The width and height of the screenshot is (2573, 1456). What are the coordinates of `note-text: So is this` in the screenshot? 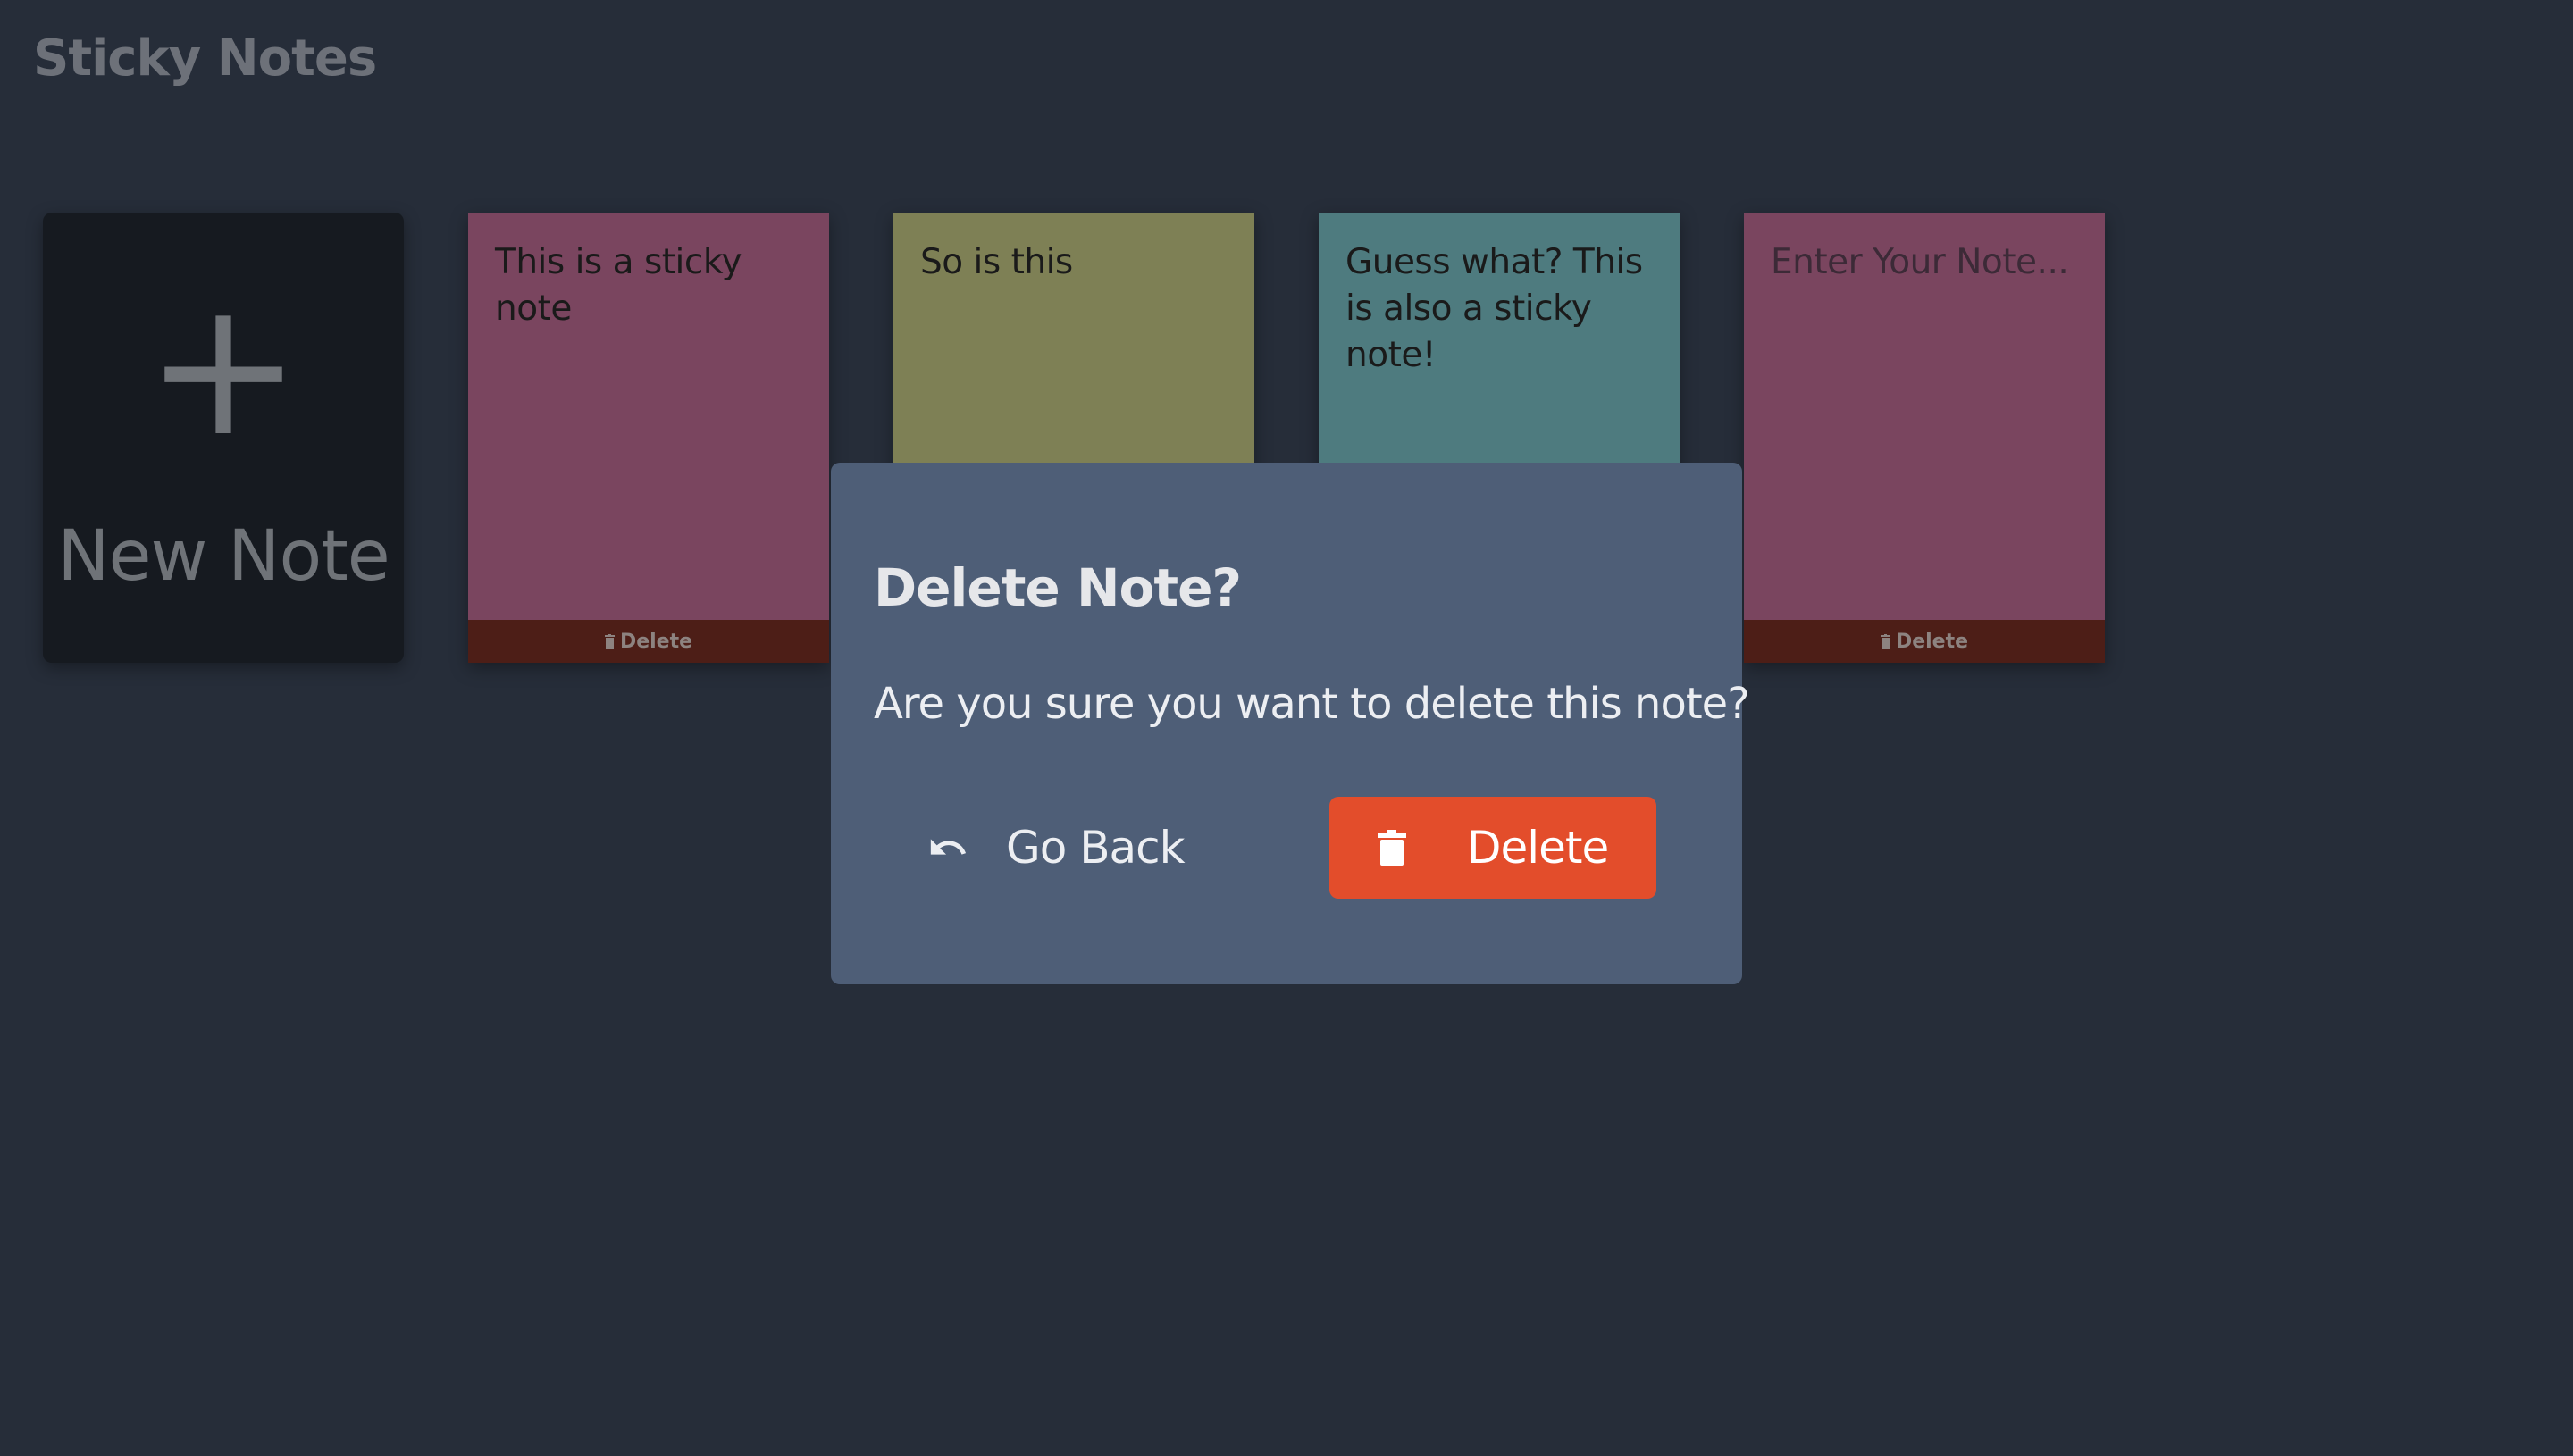 It's located at (1076, 262).